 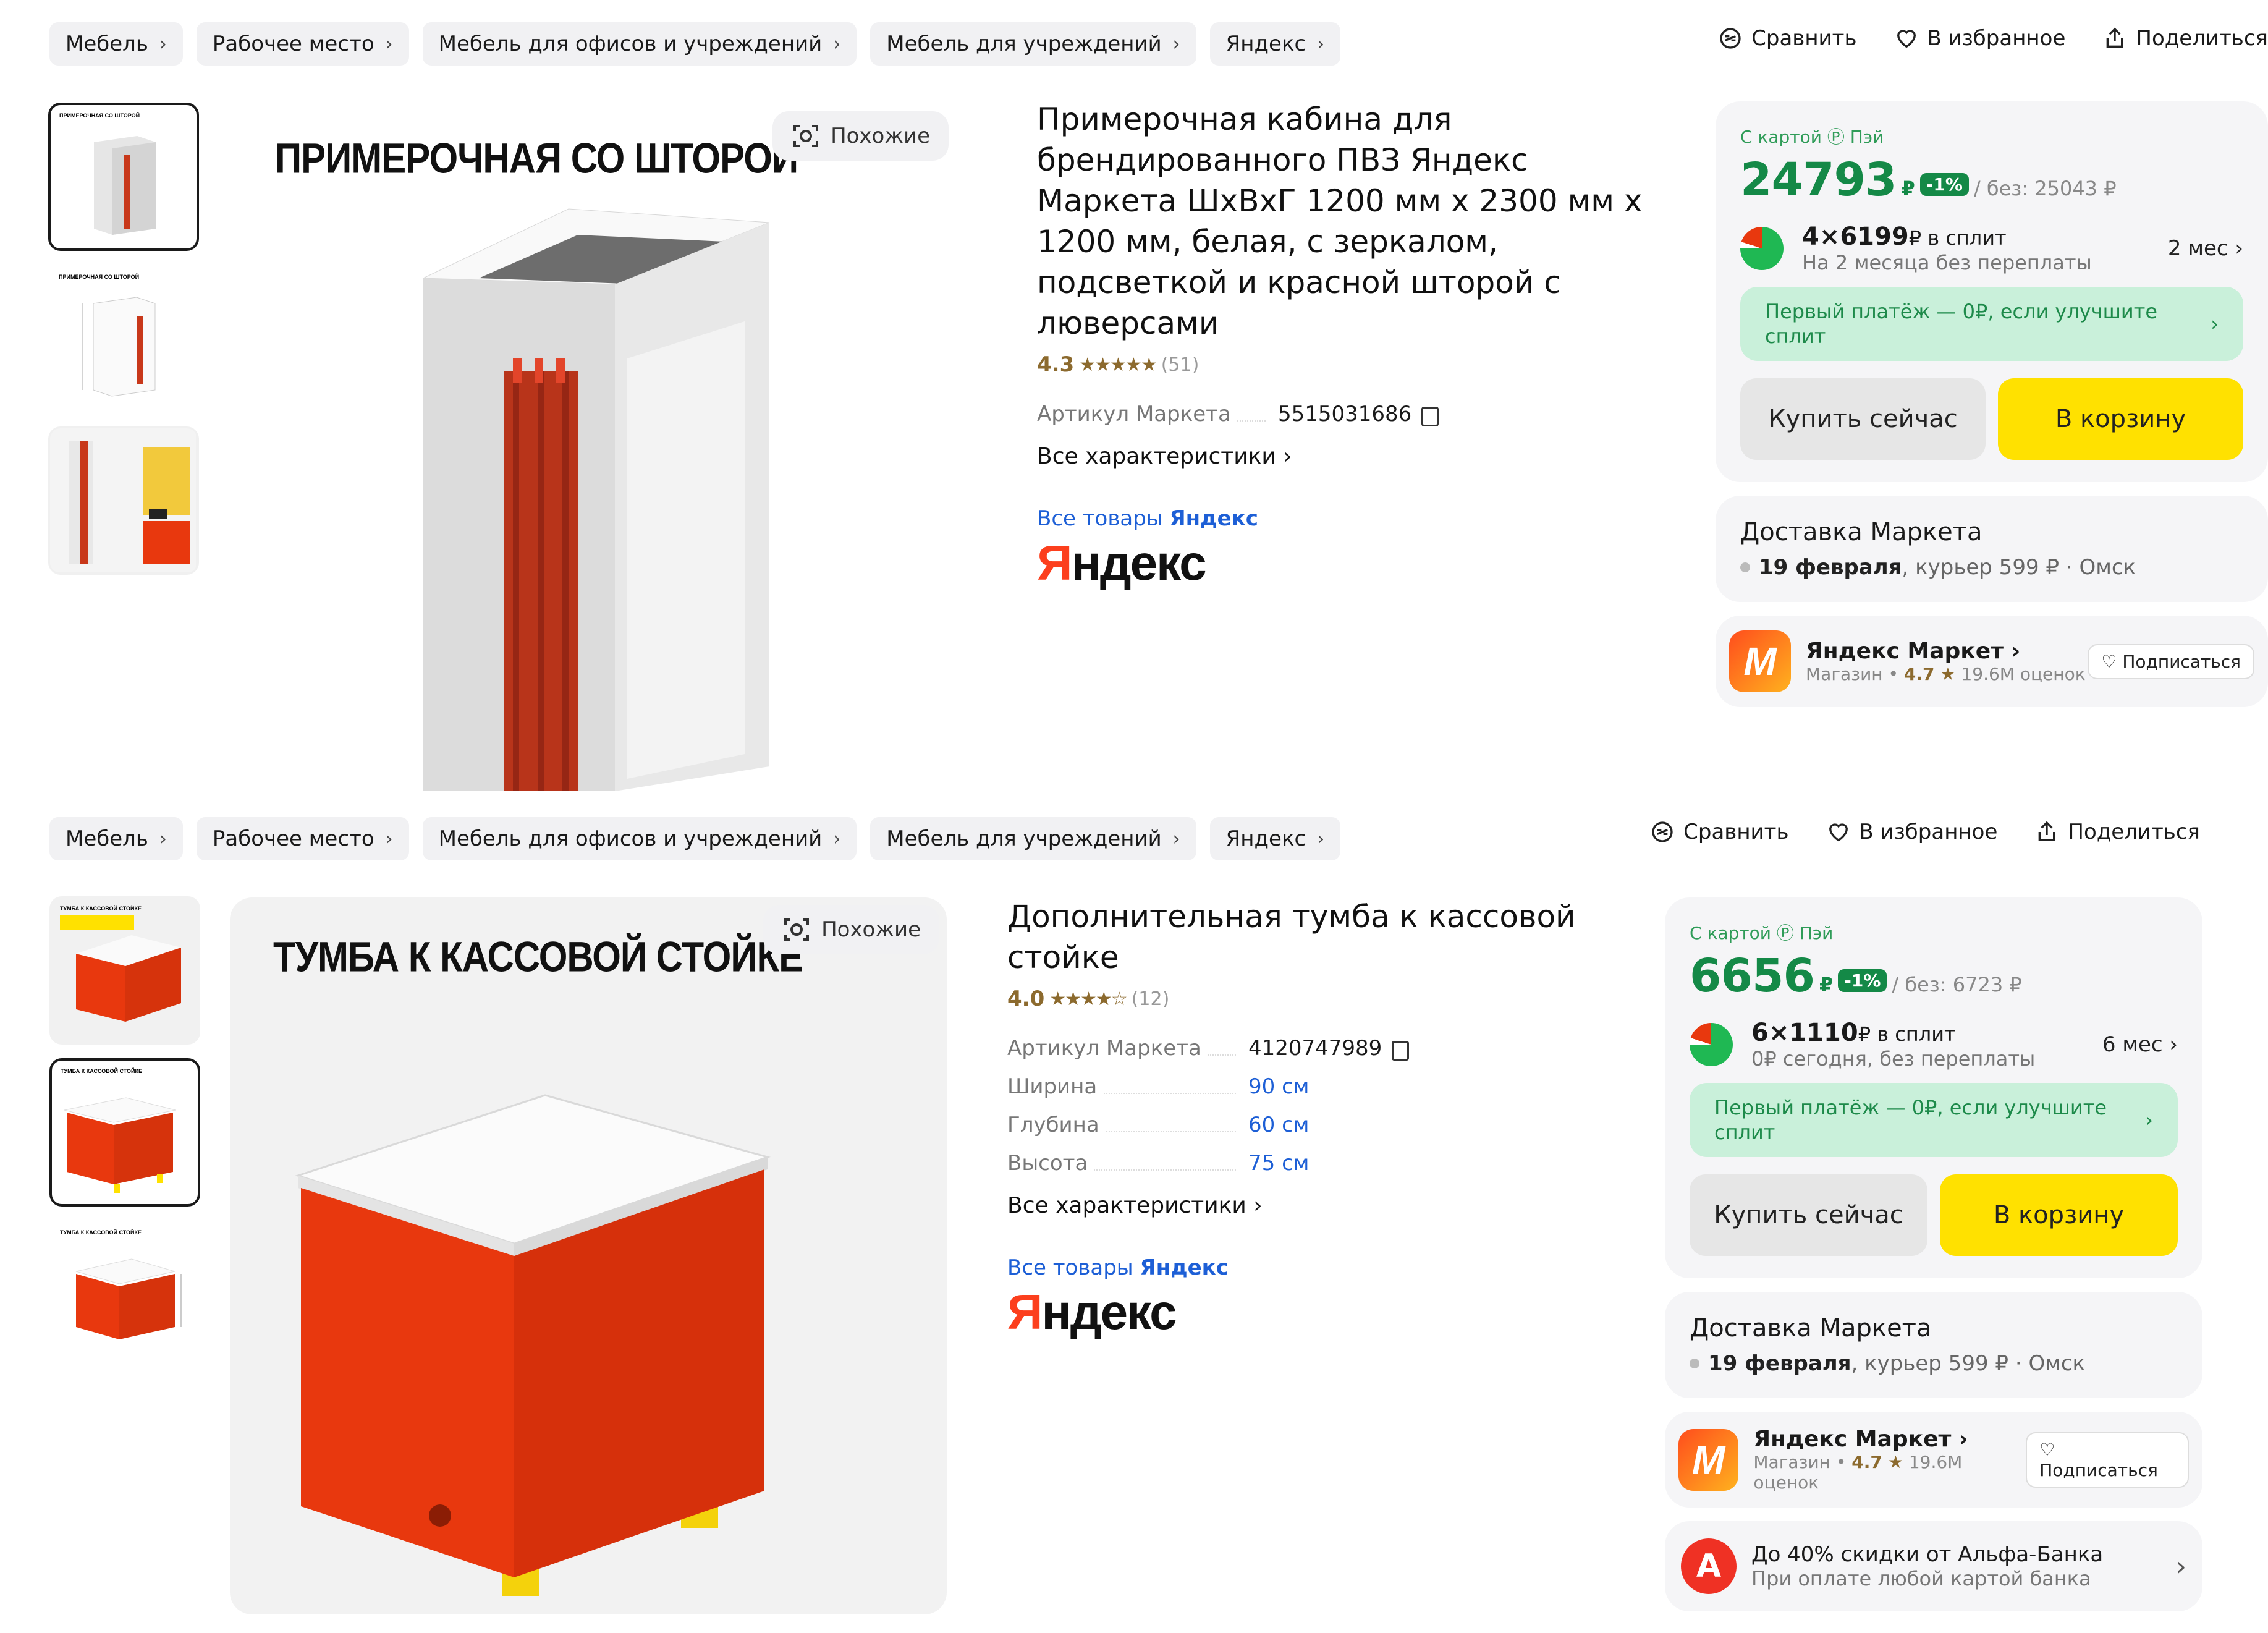 I want to click on reviews-count: (12), so click(x=1150, y=999).